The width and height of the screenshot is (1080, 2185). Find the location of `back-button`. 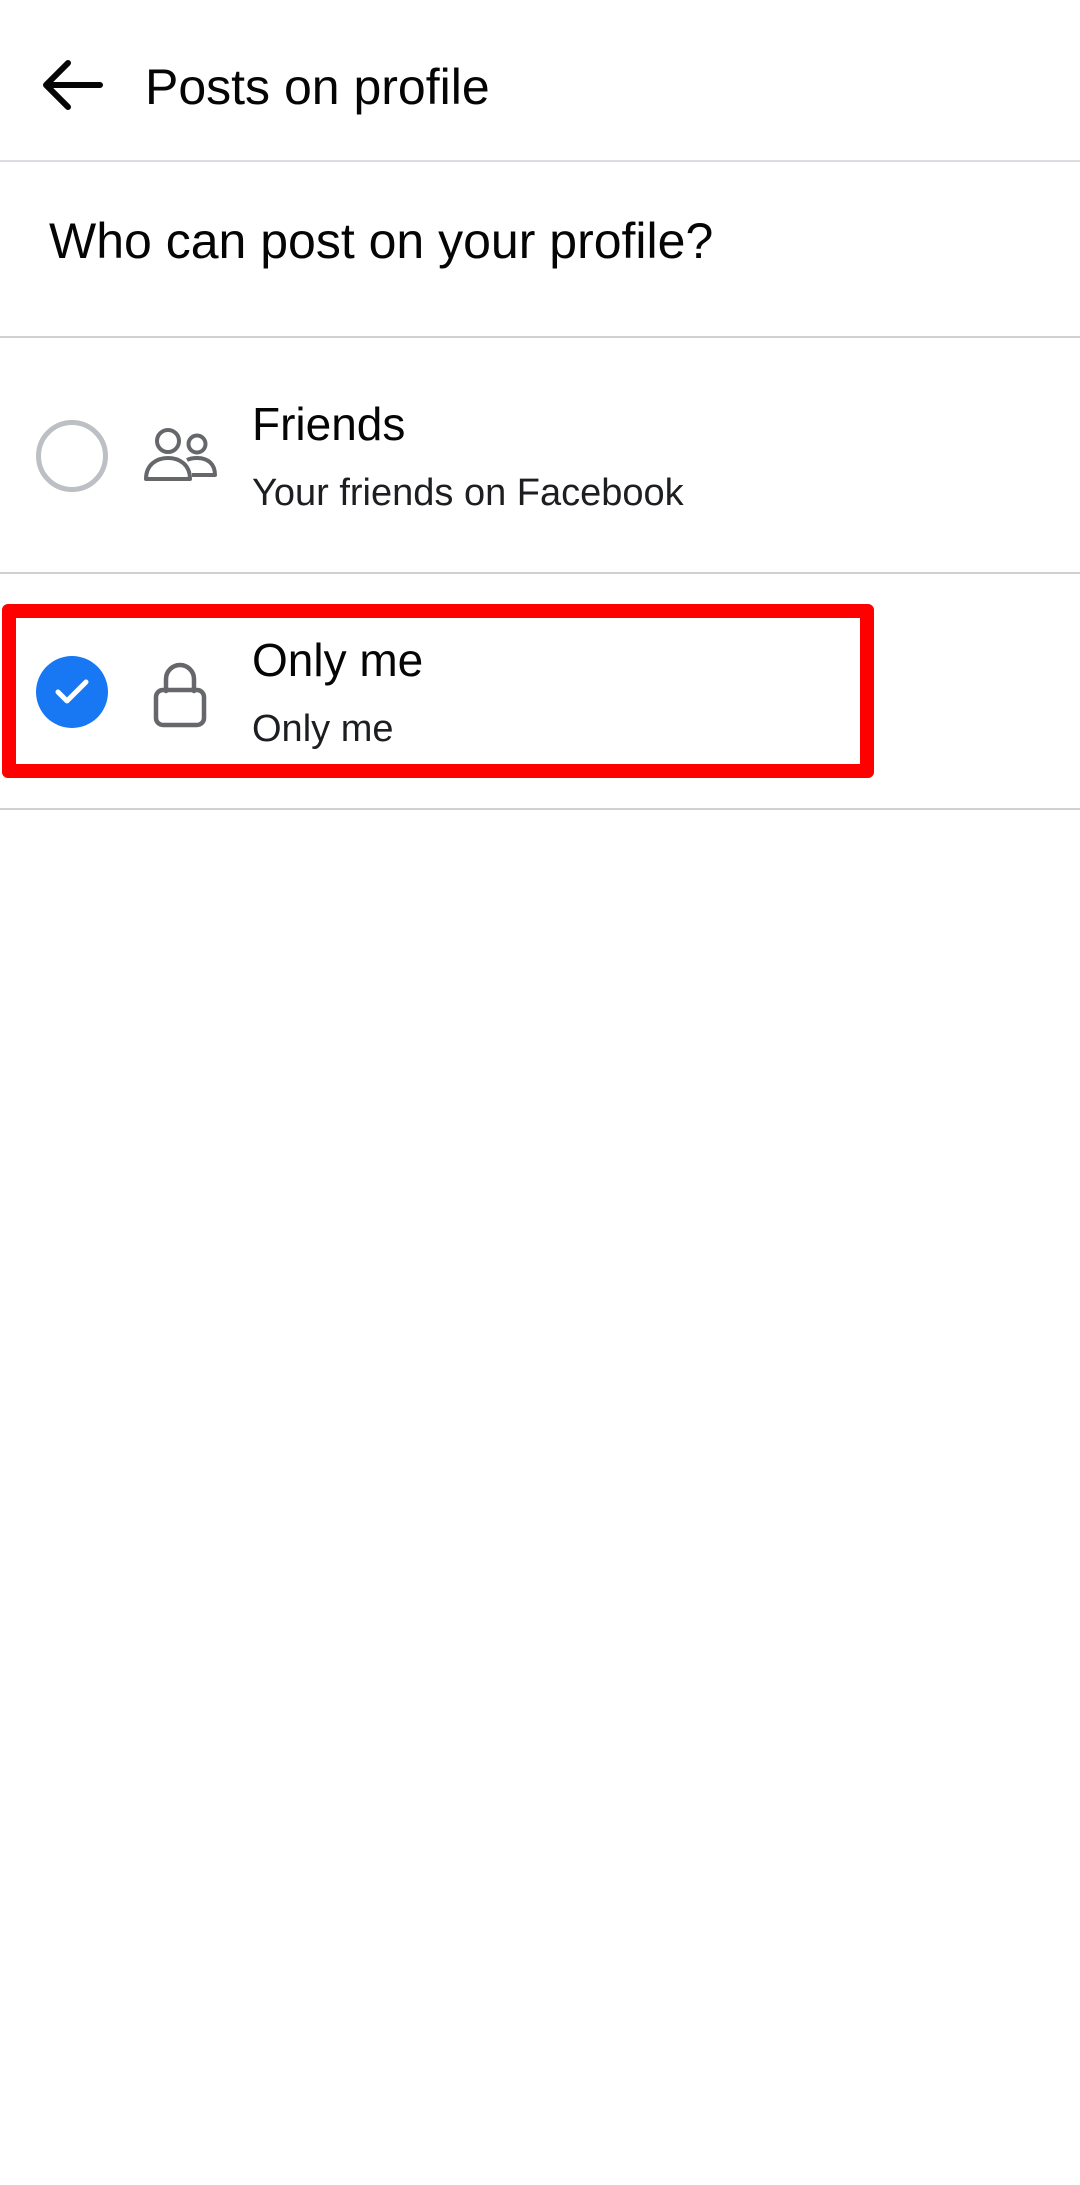

back-button is located at coordinates (71, 85).